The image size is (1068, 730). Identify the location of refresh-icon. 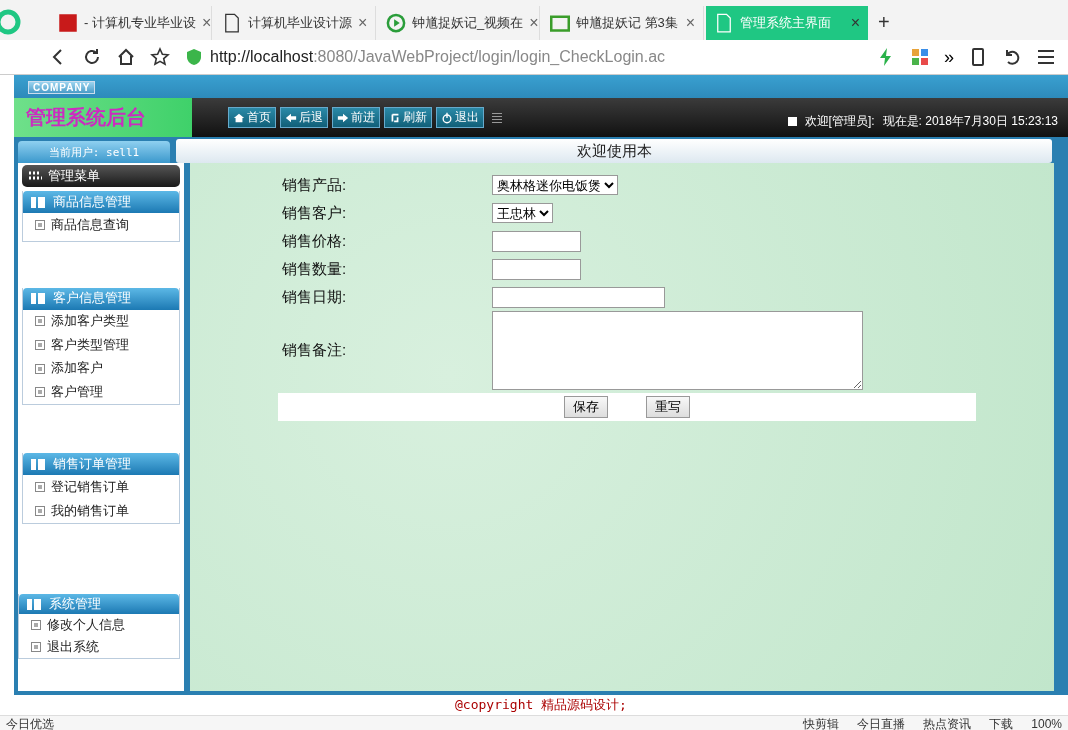
(395, 117).